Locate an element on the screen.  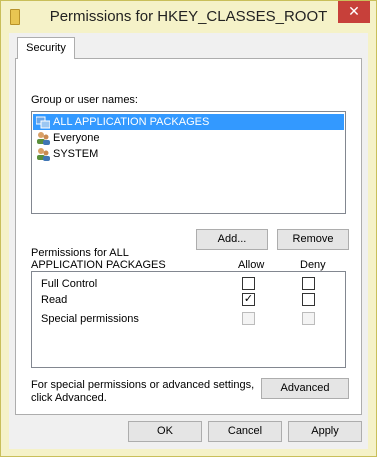
tab-security: Security is located at coordinates (46, 48).